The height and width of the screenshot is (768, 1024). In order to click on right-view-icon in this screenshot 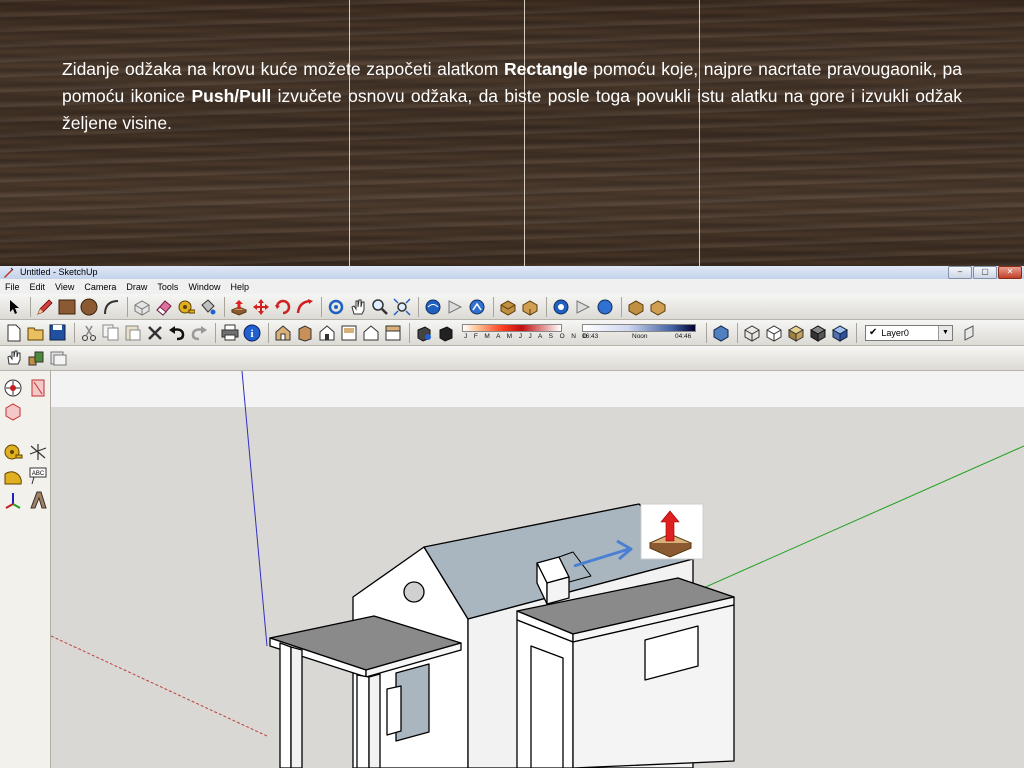, I will do `click(348, 332)`.